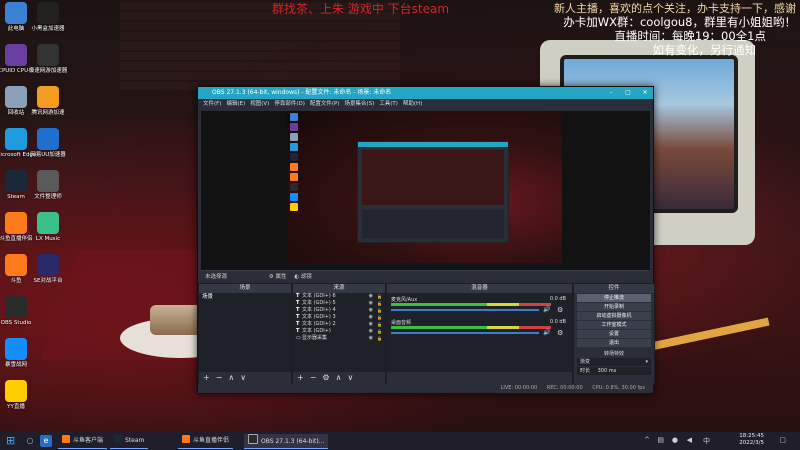 The height and width of the screenshot is (450, 800). Describe the element at coordinates (66, 439) in the screenshot. I see `douyu-icon` at that location.